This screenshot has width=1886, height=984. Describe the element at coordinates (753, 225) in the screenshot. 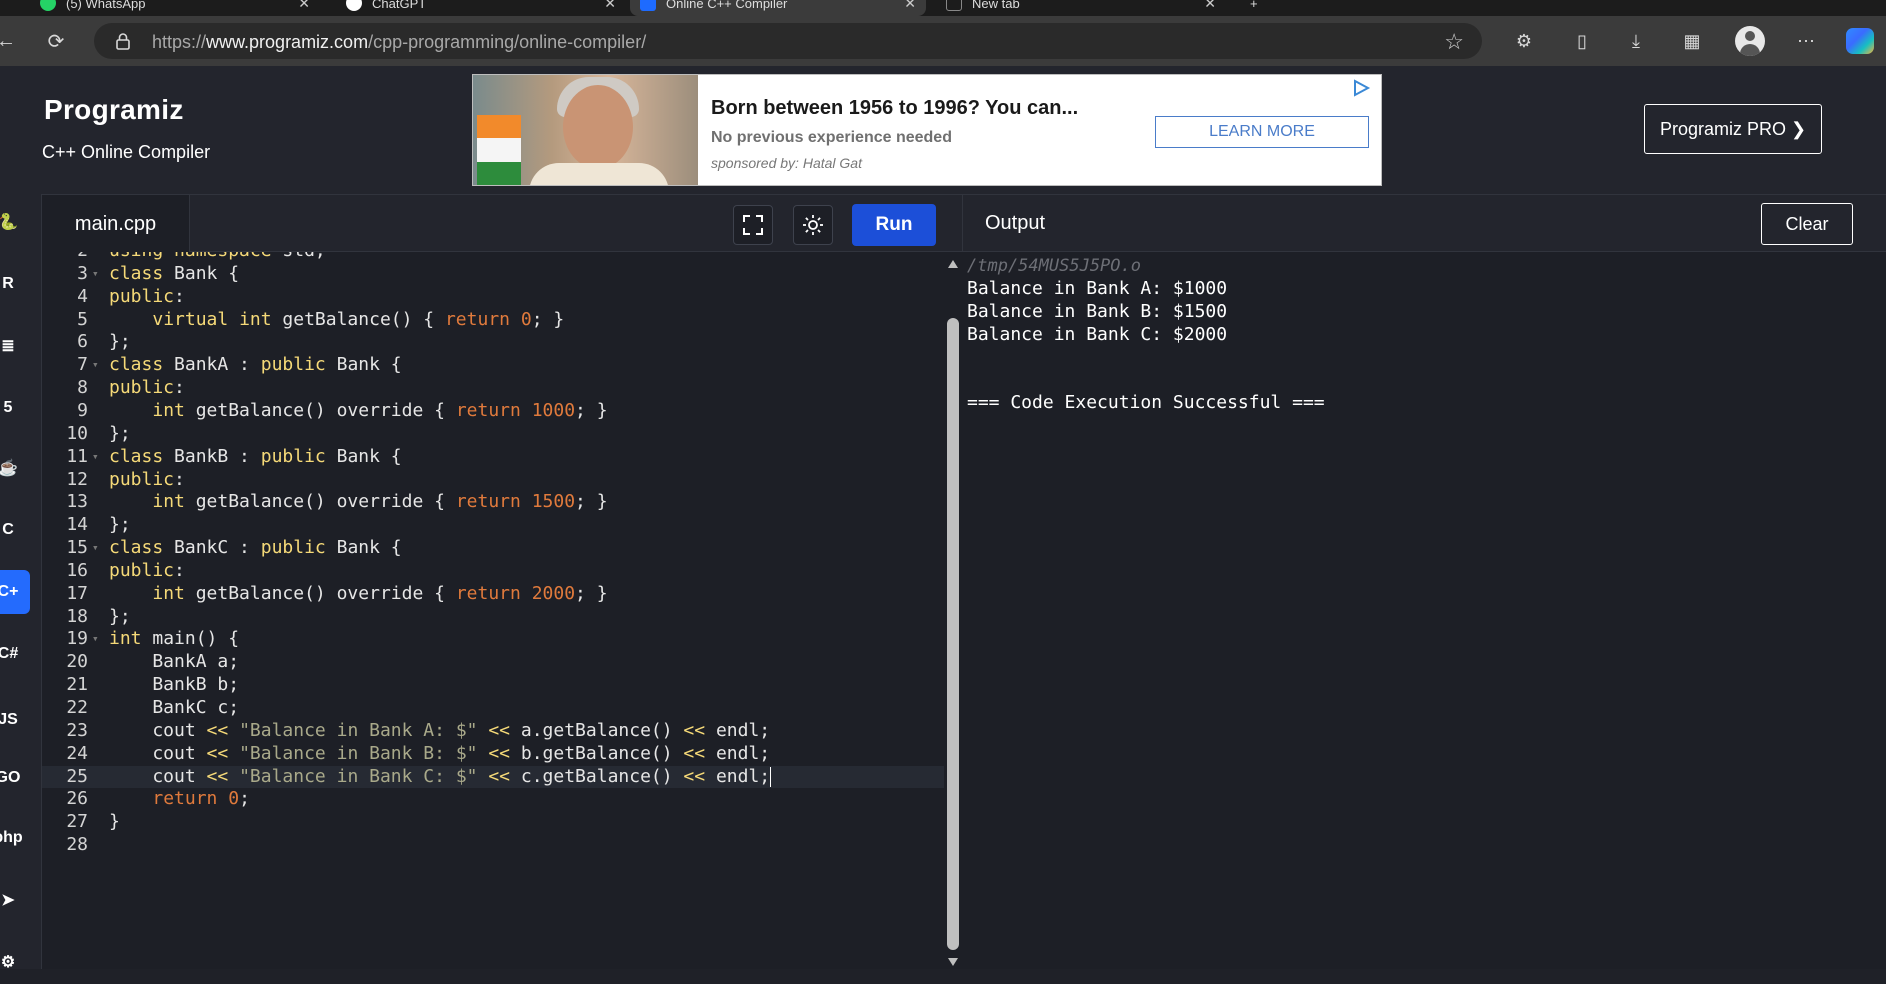

I see `fullscreen-button` at that location.